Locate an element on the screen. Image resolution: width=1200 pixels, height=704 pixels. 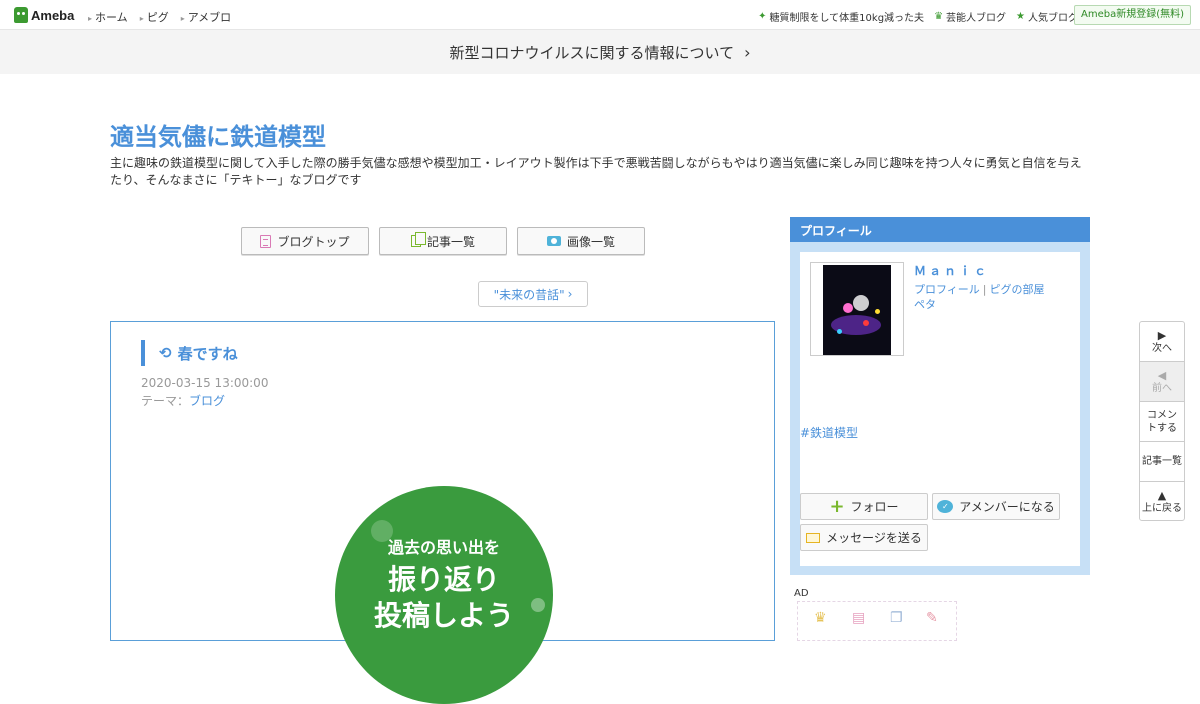
comment-button: コメントする is located at coordinates (1162, 422).